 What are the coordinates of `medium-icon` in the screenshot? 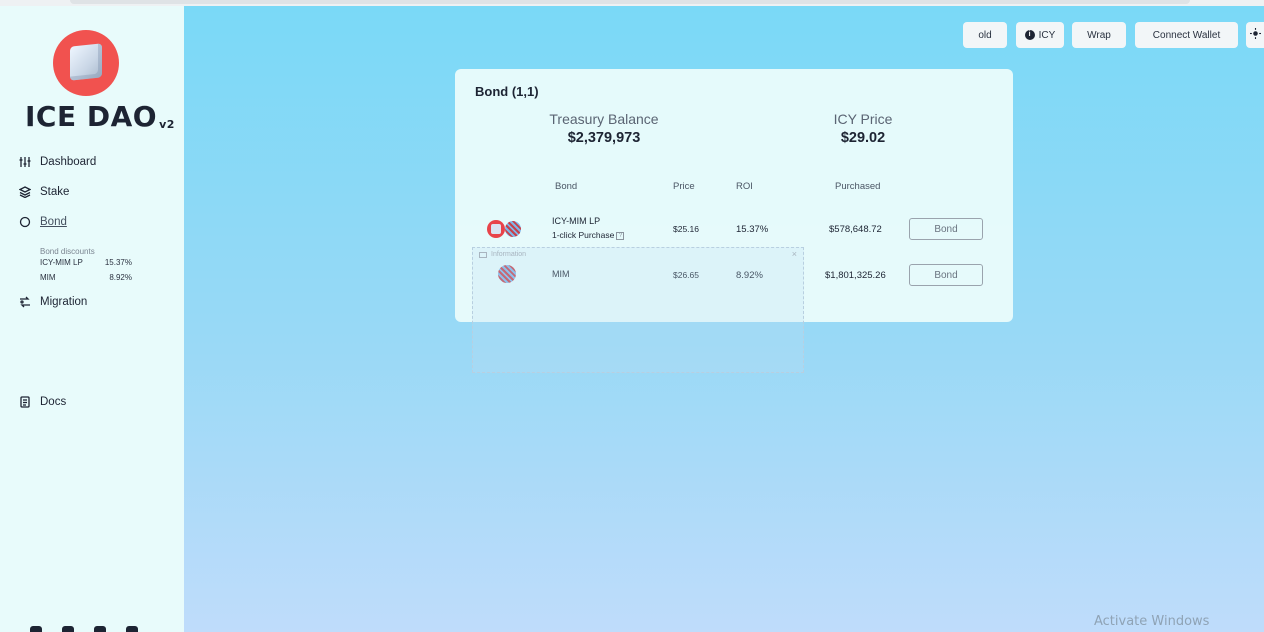 It's located at (68, 629).